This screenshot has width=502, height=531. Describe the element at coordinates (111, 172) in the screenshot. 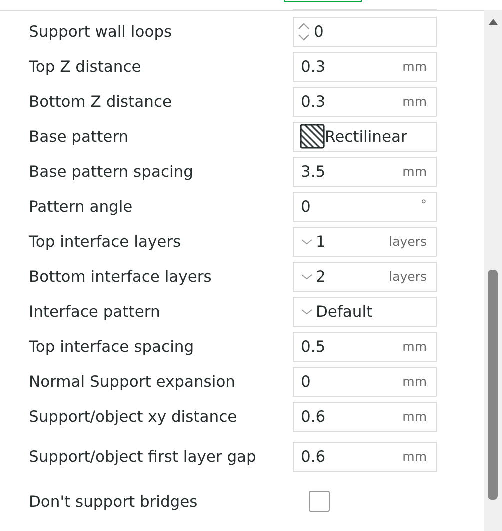

I see `setting-label: Base pattern spacing` at that location.